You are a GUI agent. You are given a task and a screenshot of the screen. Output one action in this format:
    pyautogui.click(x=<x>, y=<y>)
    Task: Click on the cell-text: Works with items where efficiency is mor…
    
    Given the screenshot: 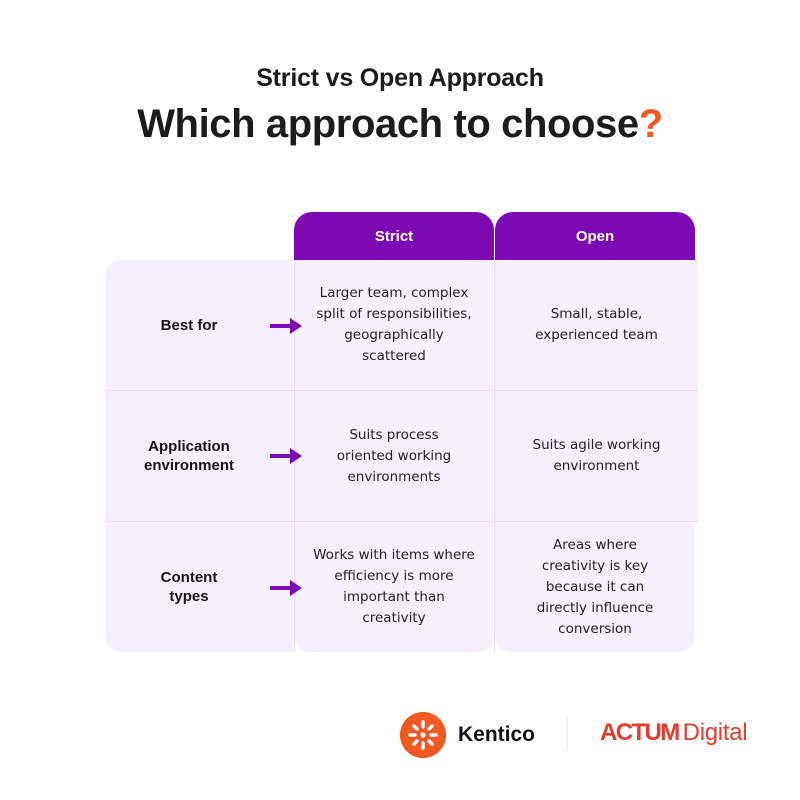 What is the action you would take?
    pyautogui.click(x=394, y=586)
    